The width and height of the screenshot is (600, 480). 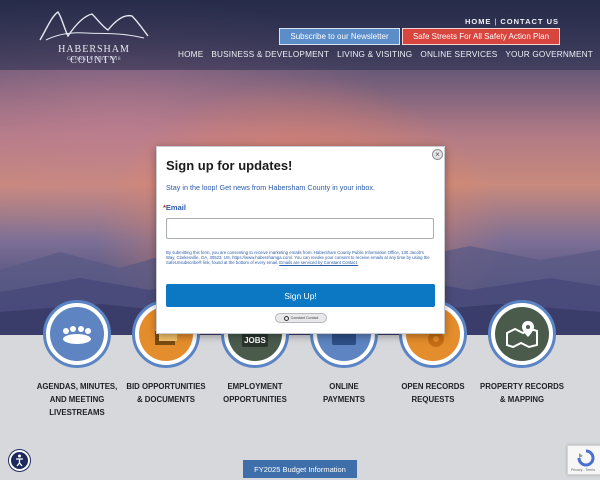 I want to click on close-icon: ×, so click(x=437, y=154).